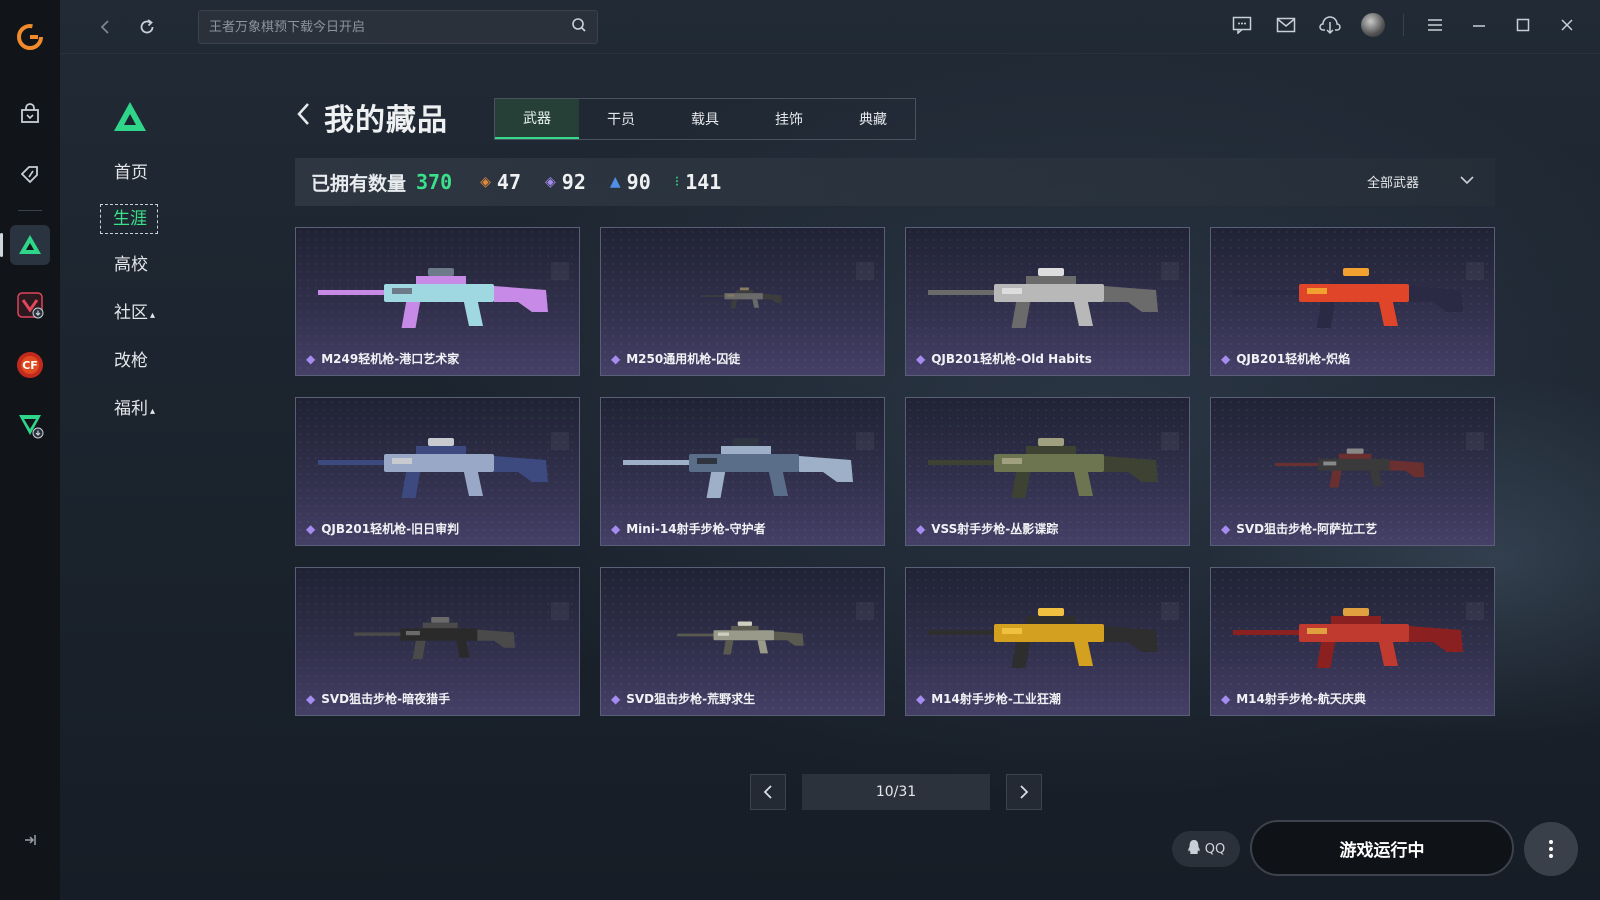  I want to click on prev-page-button, so click(768, 792).